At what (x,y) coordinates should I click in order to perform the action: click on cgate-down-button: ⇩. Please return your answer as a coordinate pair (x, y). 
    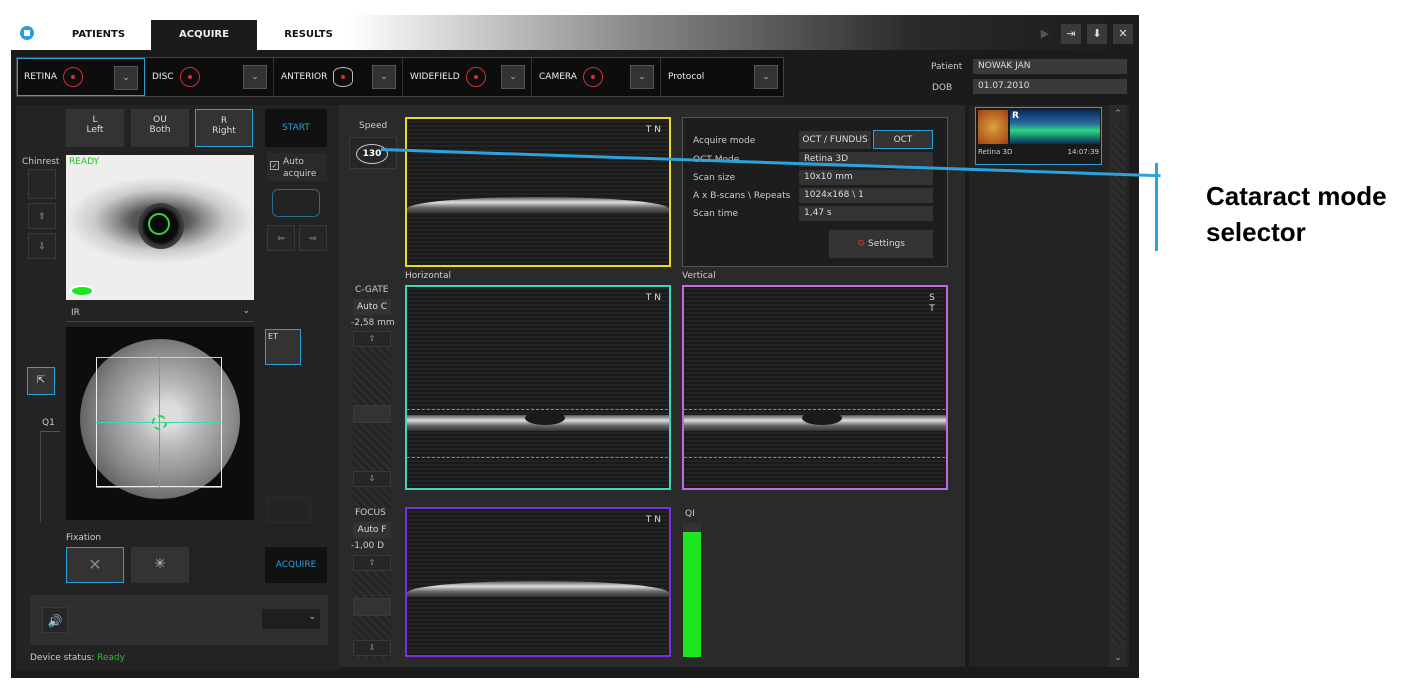
    Looking at the image, I should click on (372, 479).